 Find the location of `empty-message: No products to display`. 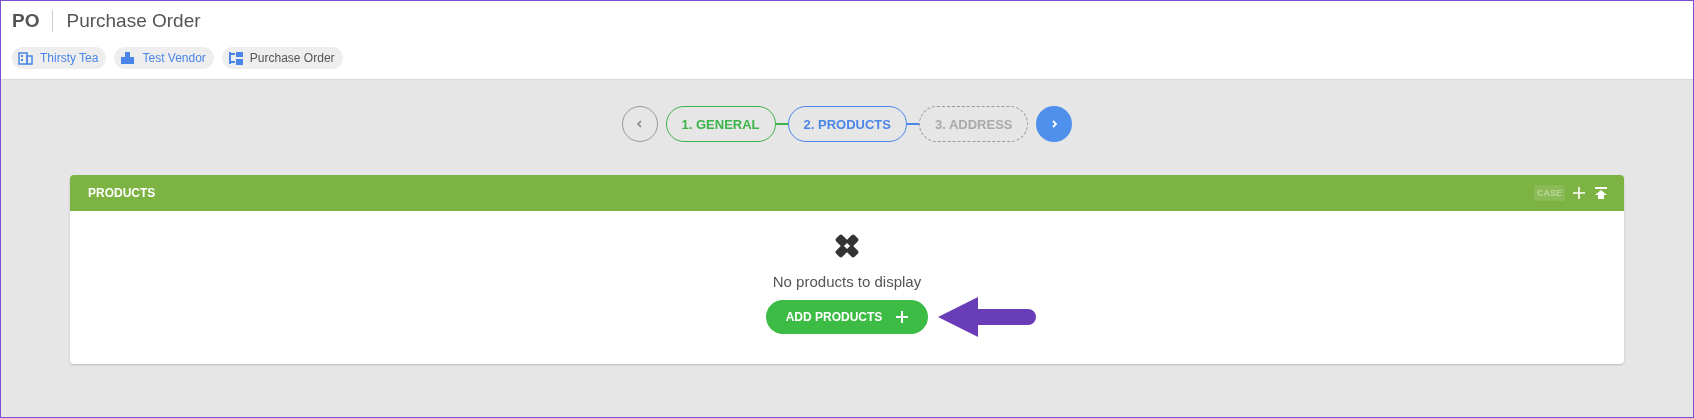

empty-message: No products to display is located at coordinates (847, 281).